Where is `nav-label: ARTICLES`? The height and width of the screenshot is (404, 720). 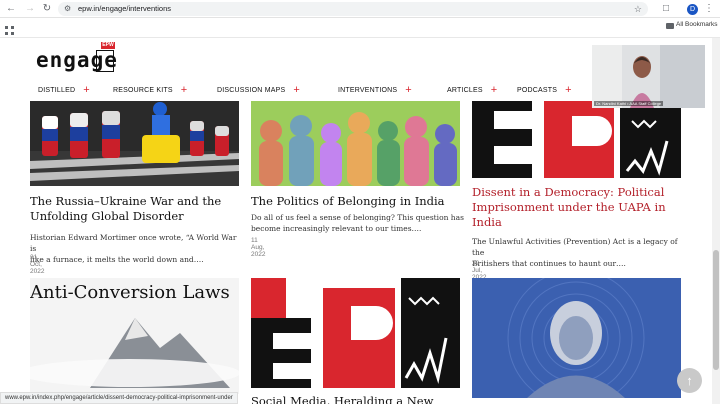
nav-label: ARTICLES is located at coordinates (465, 90).